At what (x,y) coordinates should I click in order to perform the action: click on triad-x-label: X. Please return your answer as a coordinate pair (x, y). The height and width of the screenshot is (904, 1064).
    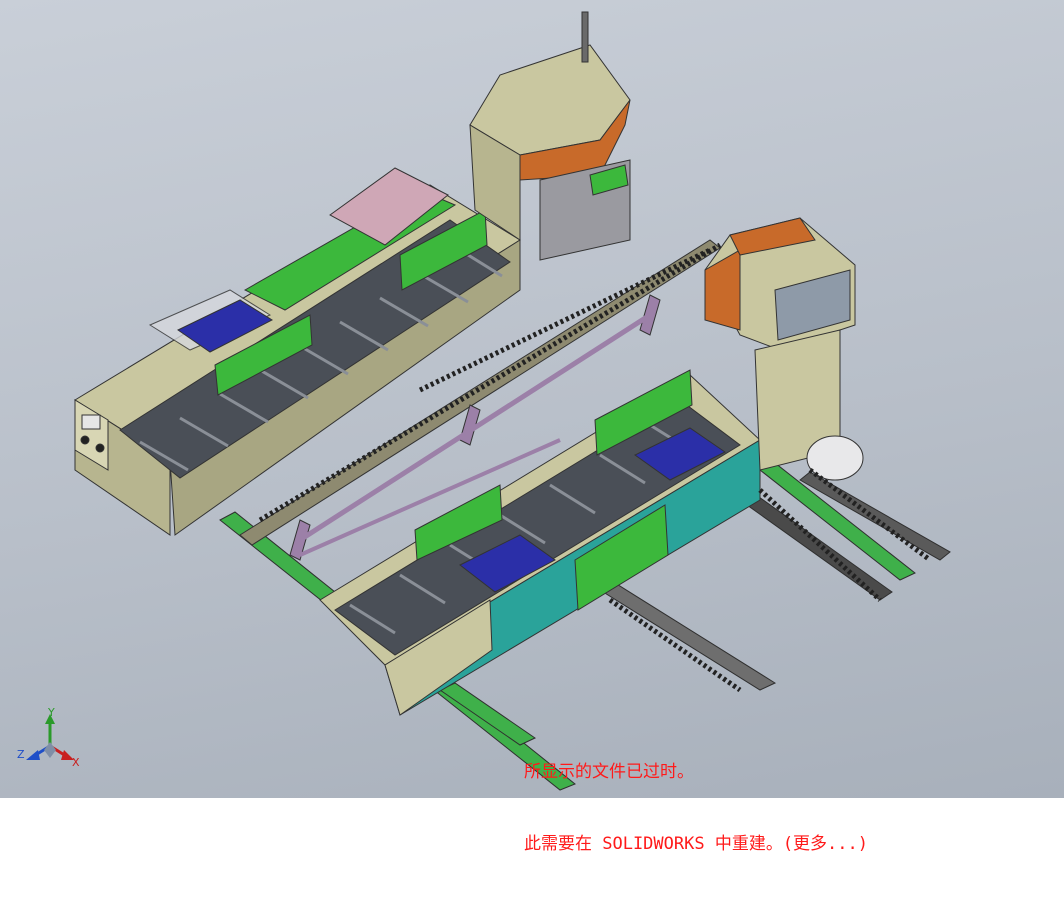
    Looking at the image, I should click on (76, 762).